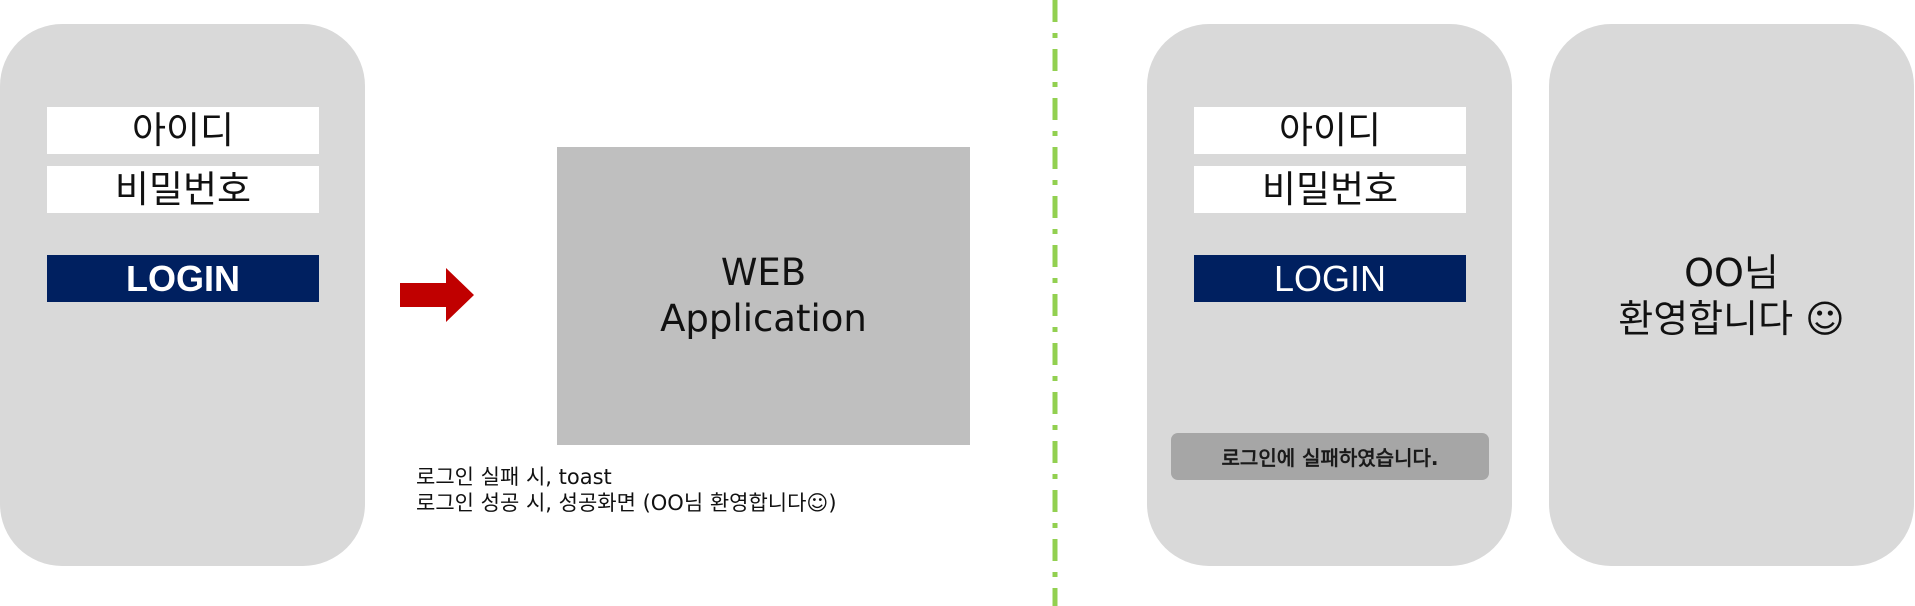  I want to click on web-application-line2: Application, so click(763, 318).